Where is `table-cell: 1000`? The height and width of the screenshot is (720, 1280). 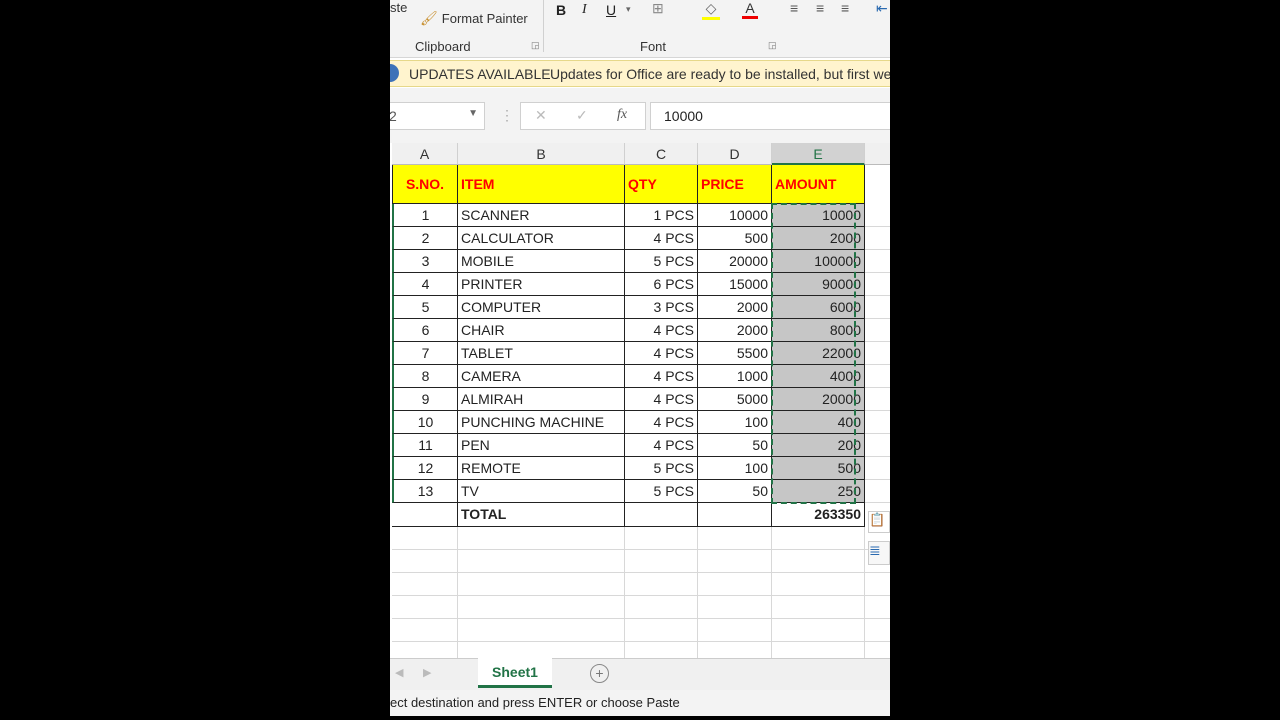
table-cell: 1000 is located at coordinates (735, 376).